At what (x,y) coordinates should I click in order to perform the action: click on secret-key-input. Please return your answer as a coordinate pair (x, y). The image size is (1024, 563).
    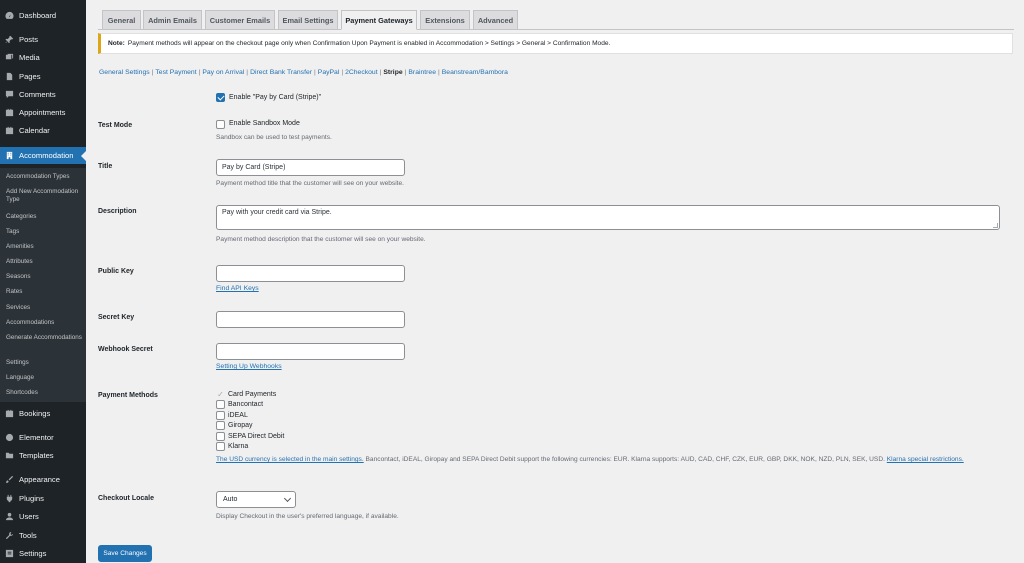
    Looking at the image, I should click on (310, 319).